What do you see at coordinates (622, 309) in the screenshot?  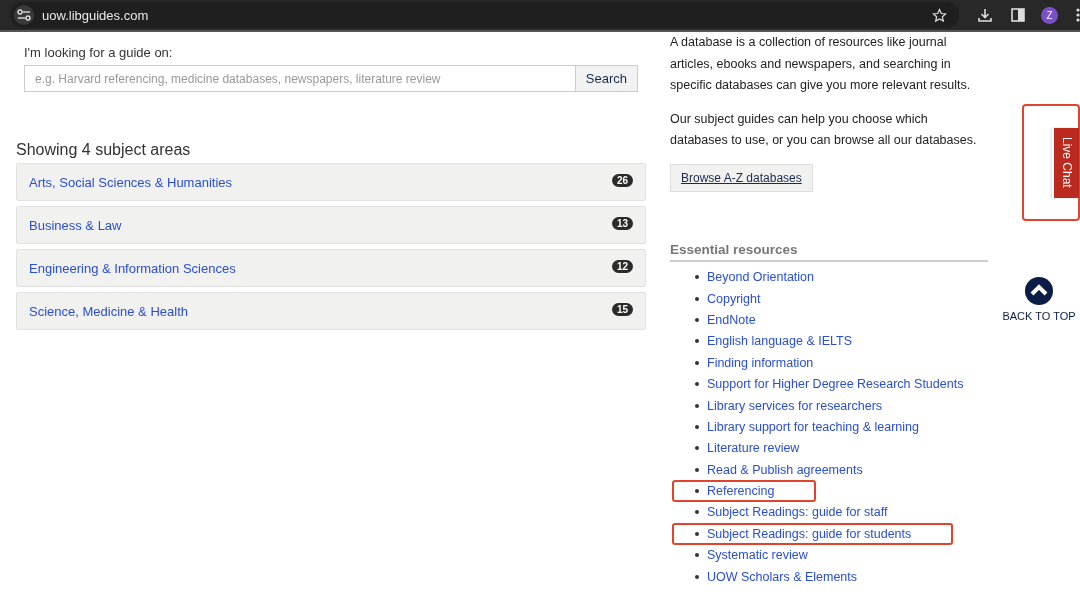 I see `guide-count-badge: 15` at bounding box center [622, 309].